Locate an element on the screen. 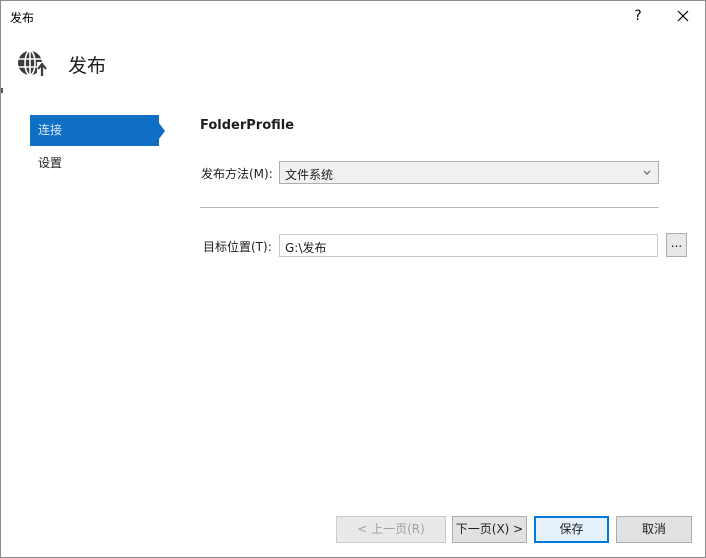 The height and width of the screenshot is (558, 706). edge-marker is located at coordinates (2, 90).